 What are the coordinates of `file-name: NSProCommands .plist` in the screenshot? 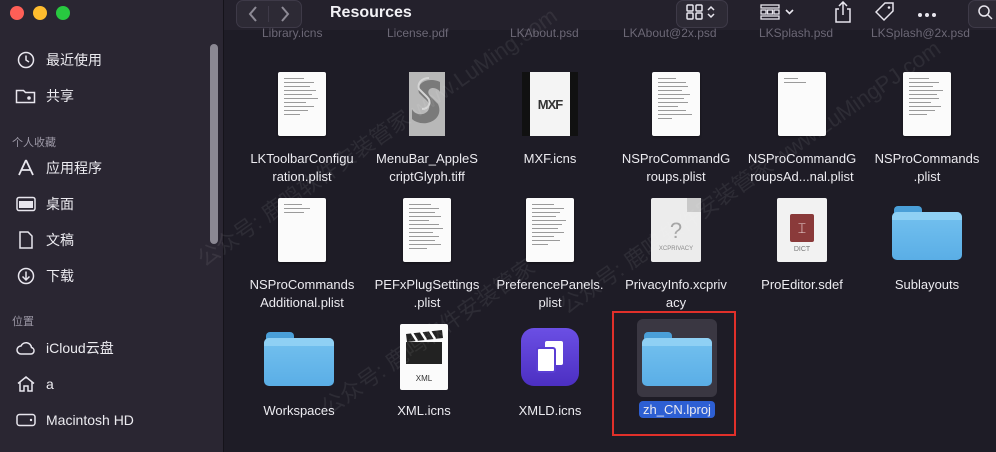 It's located at (927, 167).